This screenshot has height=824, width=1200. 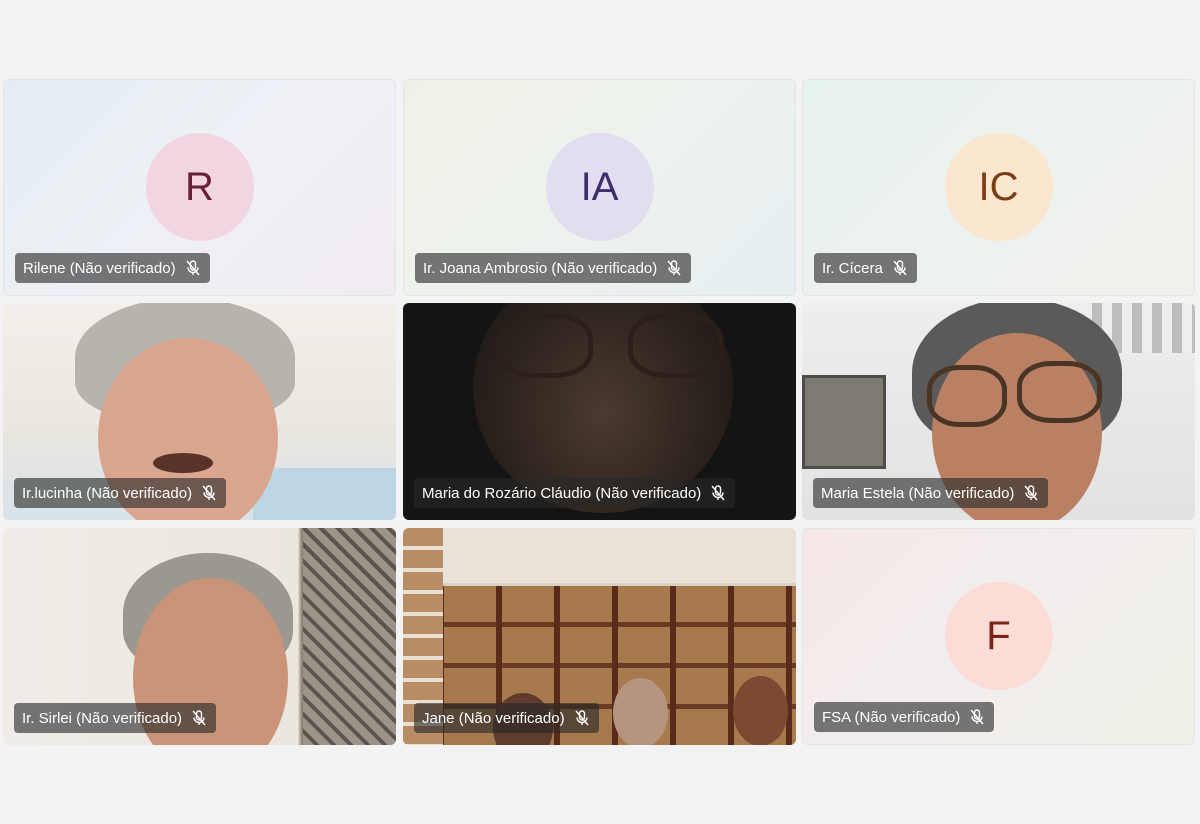 I want to click on participant-name-label: FSA (Não verificado), so click(x=904, y=717).